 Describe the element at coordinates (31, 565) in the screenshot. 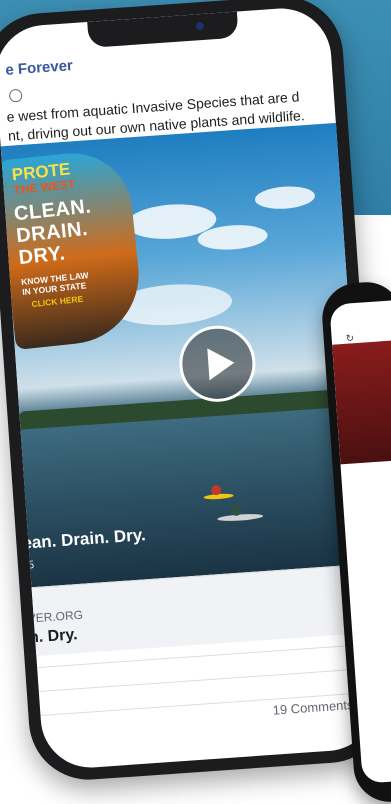

I see `video-subtitle: 5` at that location.